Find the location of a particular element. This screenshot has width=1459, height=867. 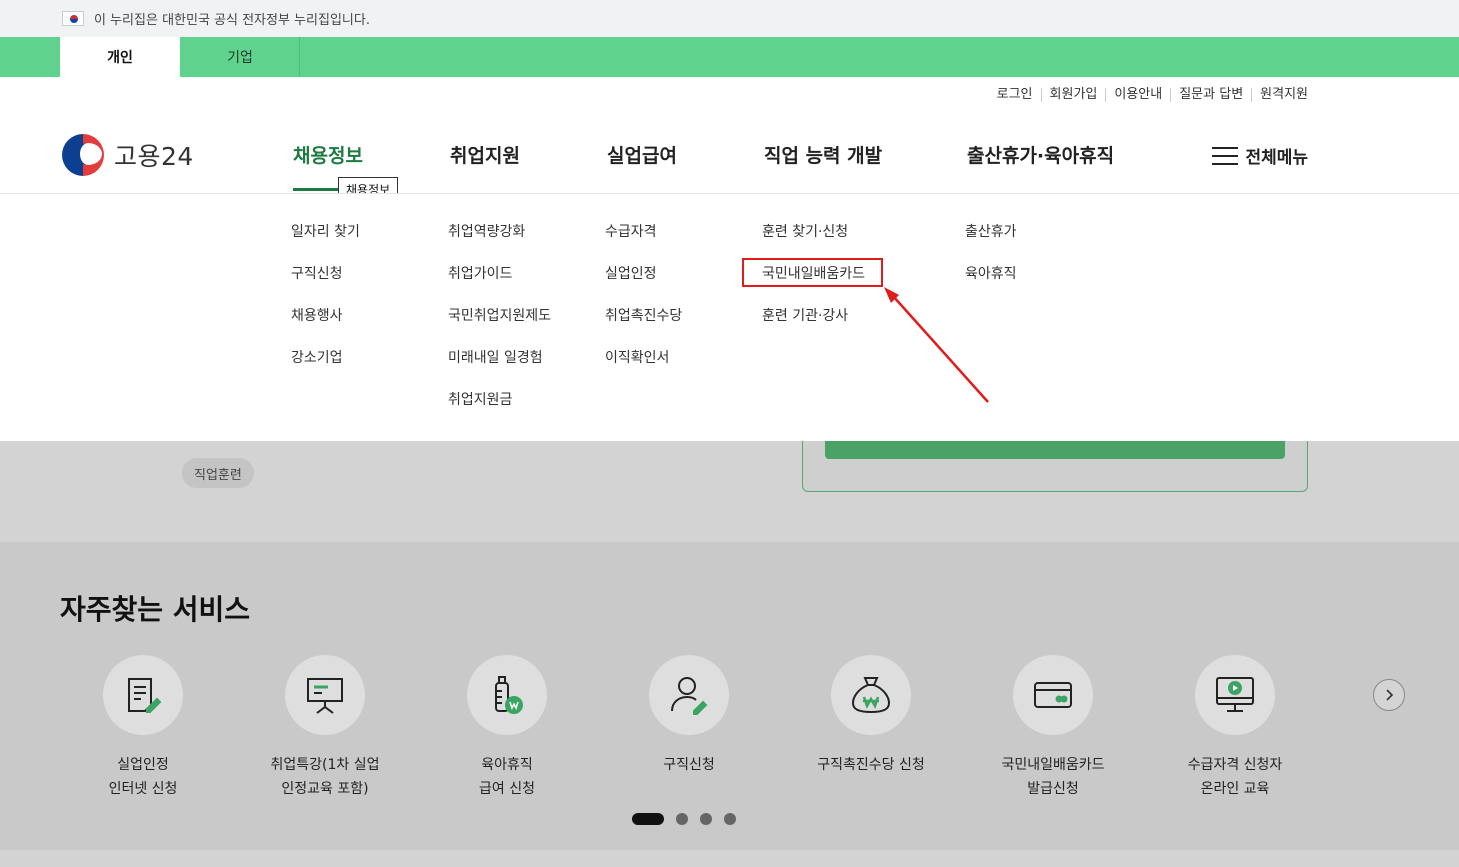

annotation-arrow-icon is located at coordinates (936, 345).